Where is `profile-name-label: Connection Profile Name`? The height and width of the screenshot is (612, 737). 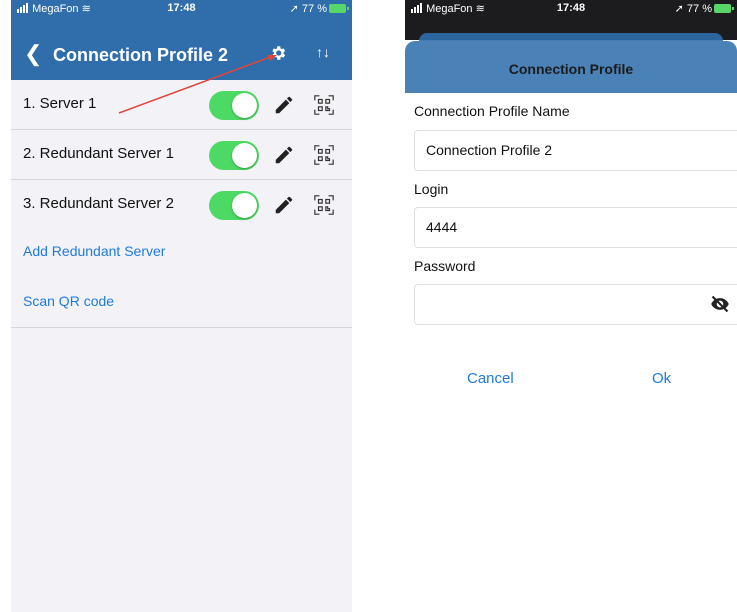
profile-name-label: Connection Profile Name is located at coordinates (492, 111).